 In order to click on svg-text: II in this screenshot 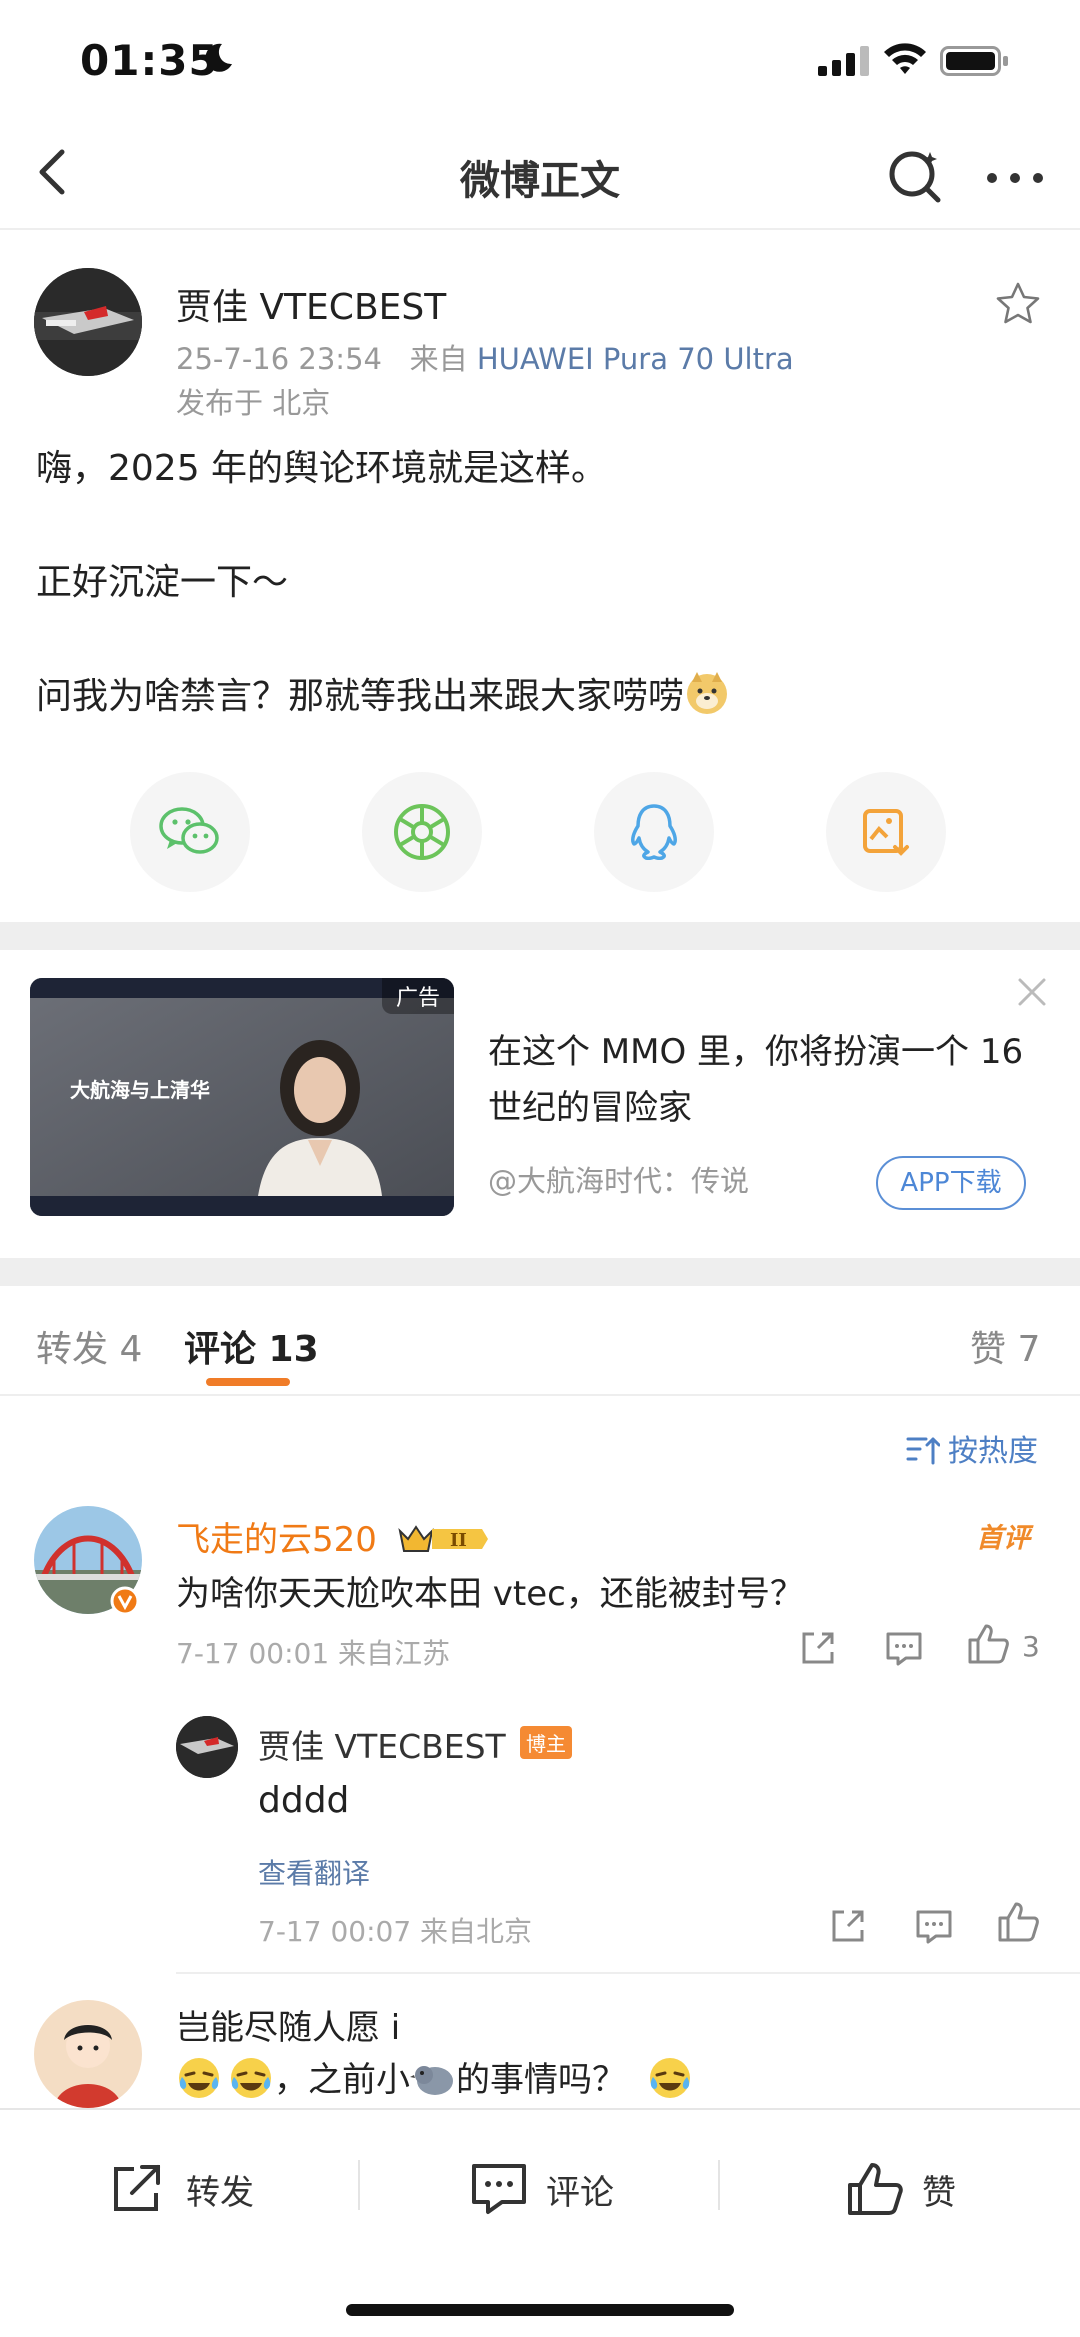, I will do `click(458, 1540)`.